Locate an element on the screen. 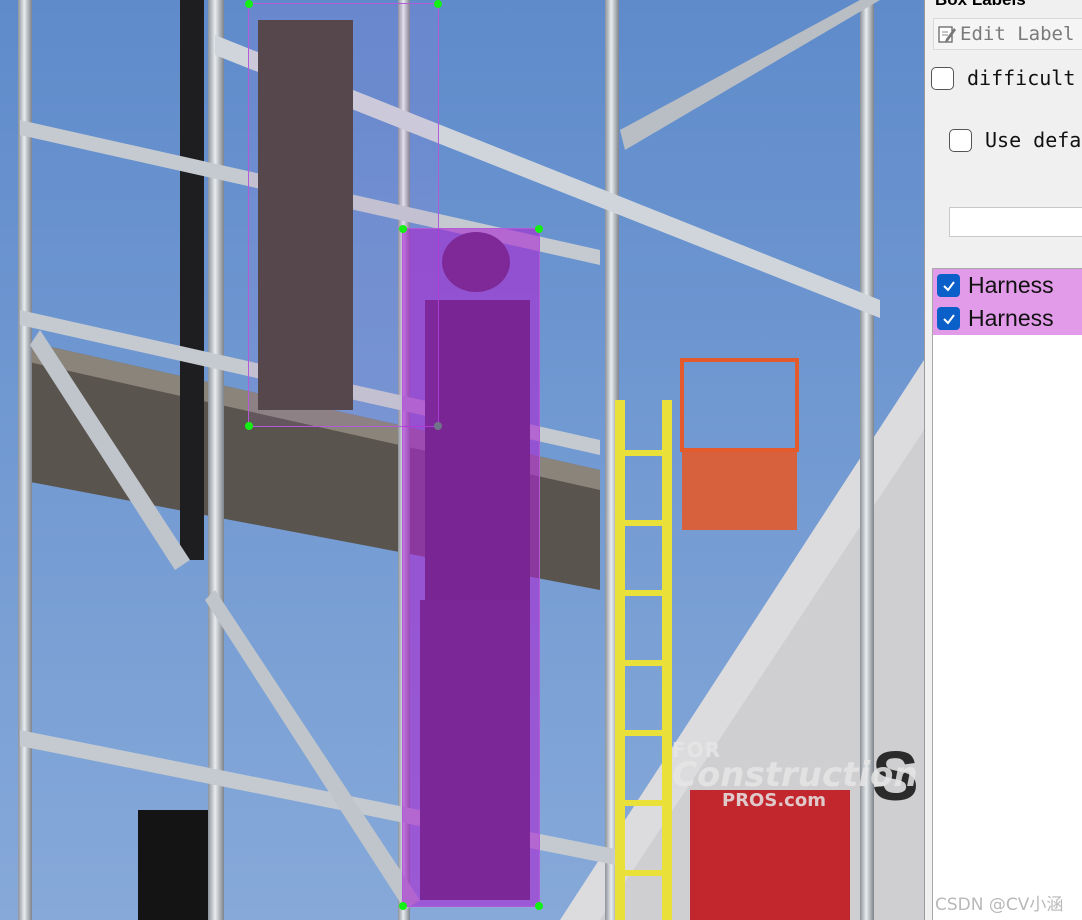 This screenshot has width=1082, height=920. watermark-construction: Construction is located at coordinates (795, 775).